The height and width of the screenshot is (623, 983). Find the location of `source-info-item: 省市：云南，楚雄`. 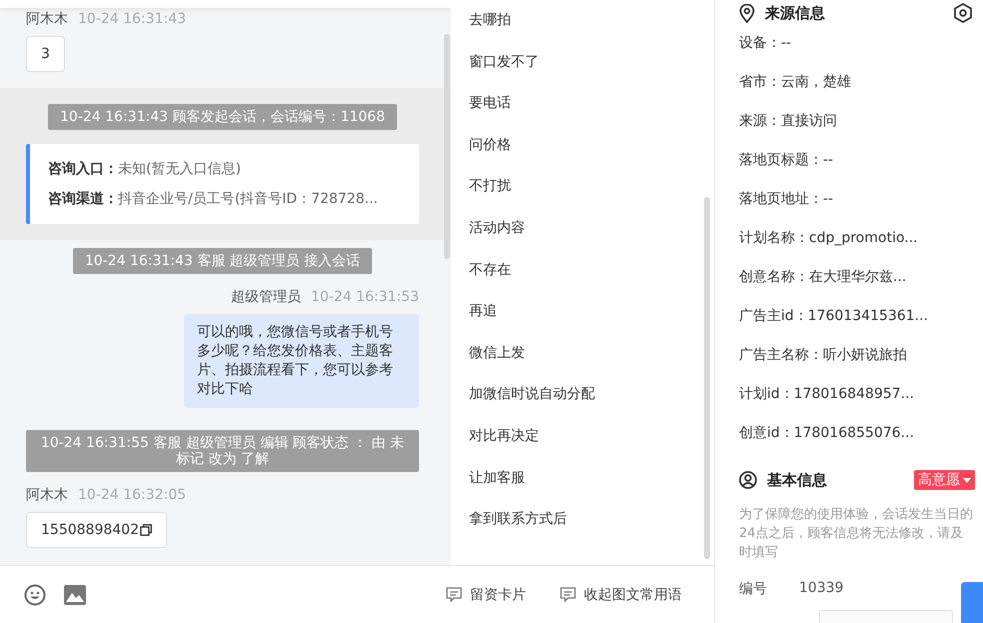

source-info-item: 省市：云南，楚雄 is located at coordinates (795, 82).